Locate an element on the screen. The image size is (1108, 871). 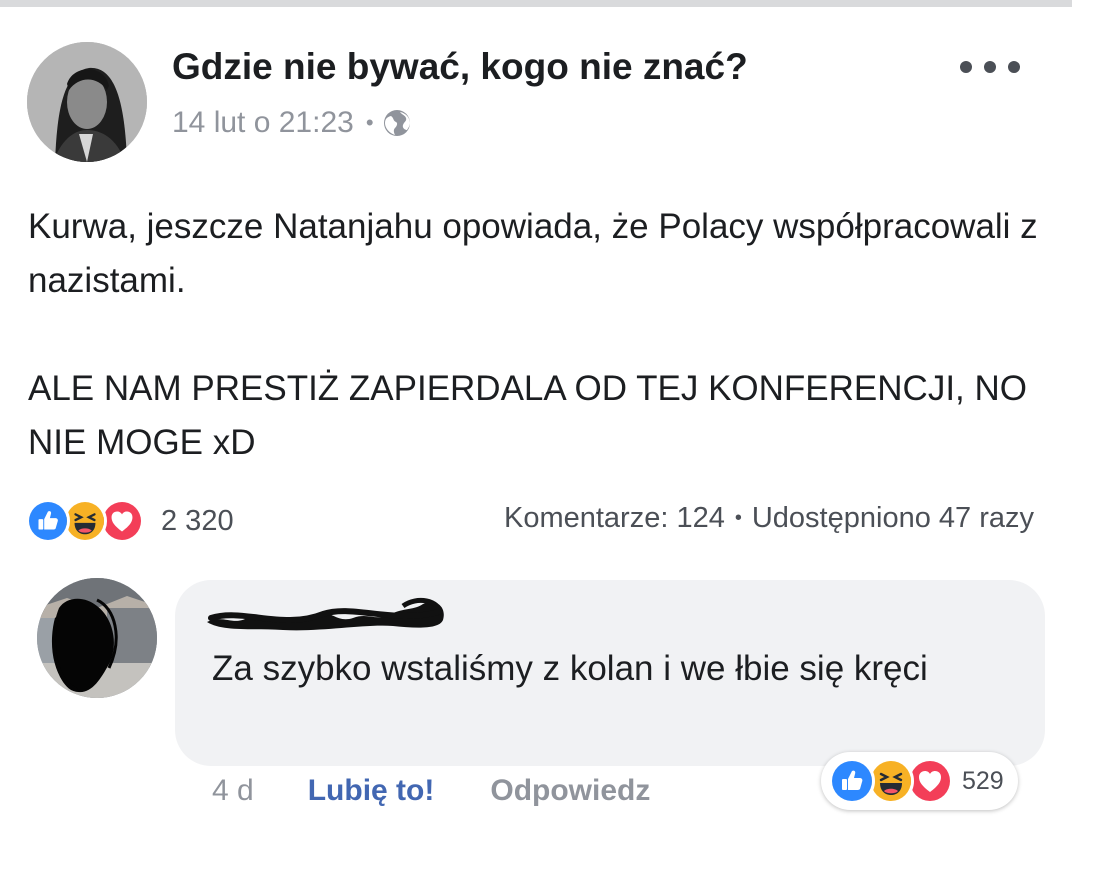
page-name: Gdzie nie bywać, kogo nie znać? is located at coordinates (460, 67).